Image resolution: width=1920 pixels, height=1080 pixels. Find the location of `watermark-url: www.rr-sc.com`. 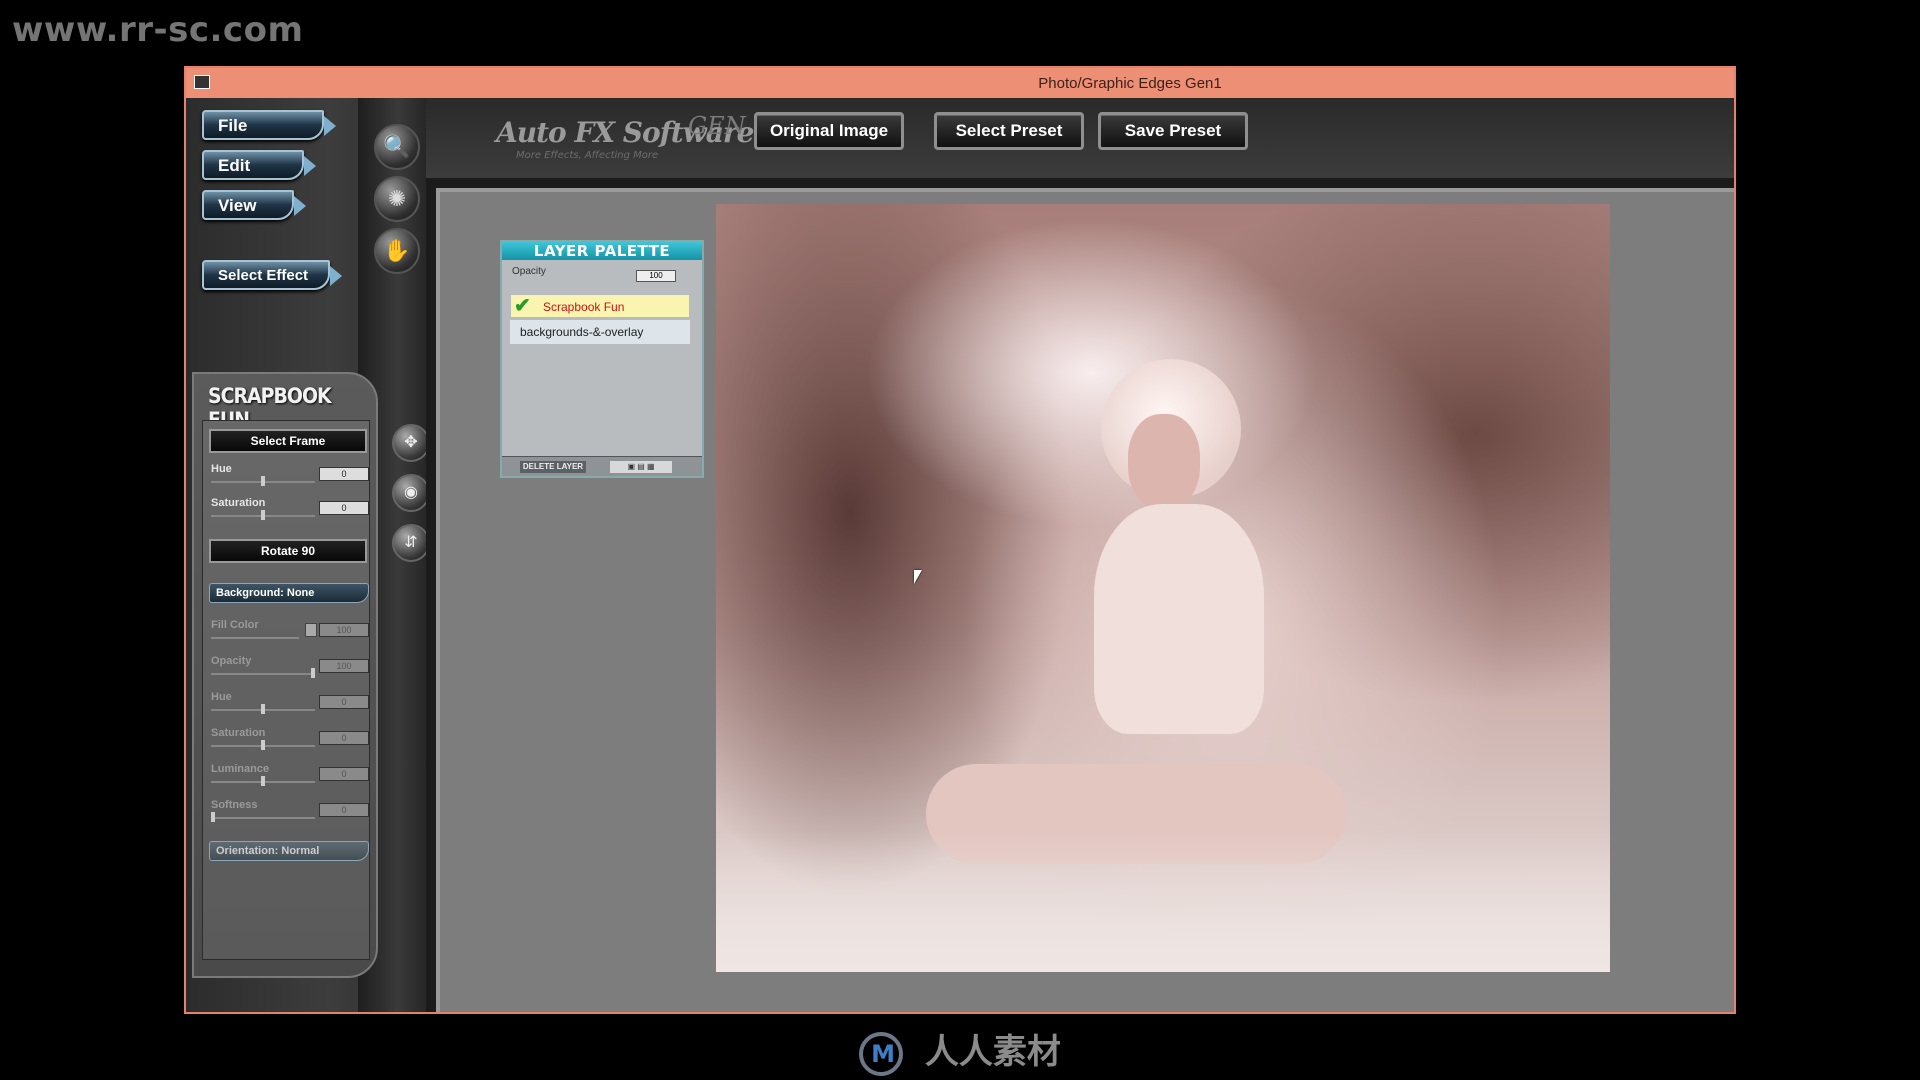

watermark-url: www.rr-sc.com is located at coordinates (158, 30).